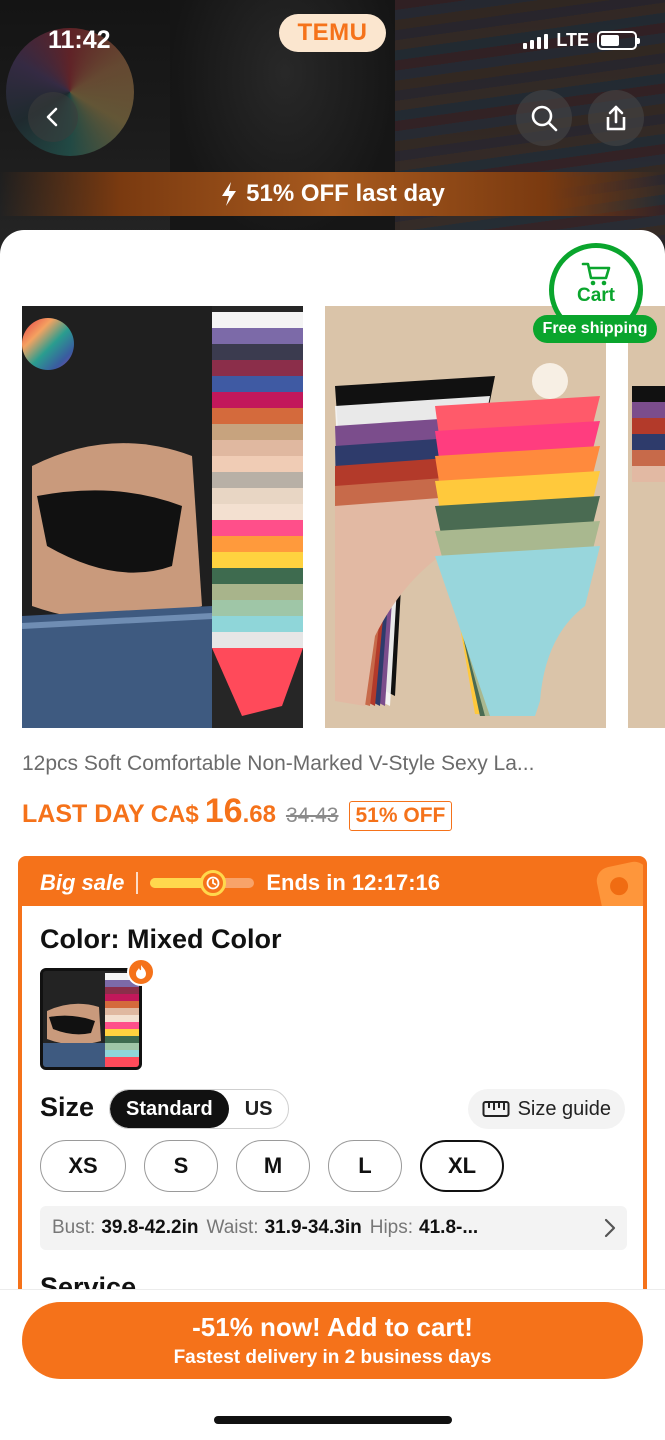 The width and height of the screenshot is (665, 1440). What do you see at coordinates (391, 1227) in the screenshot?
I see `hips-label: Hips:` at bounding box center [391, 1227].